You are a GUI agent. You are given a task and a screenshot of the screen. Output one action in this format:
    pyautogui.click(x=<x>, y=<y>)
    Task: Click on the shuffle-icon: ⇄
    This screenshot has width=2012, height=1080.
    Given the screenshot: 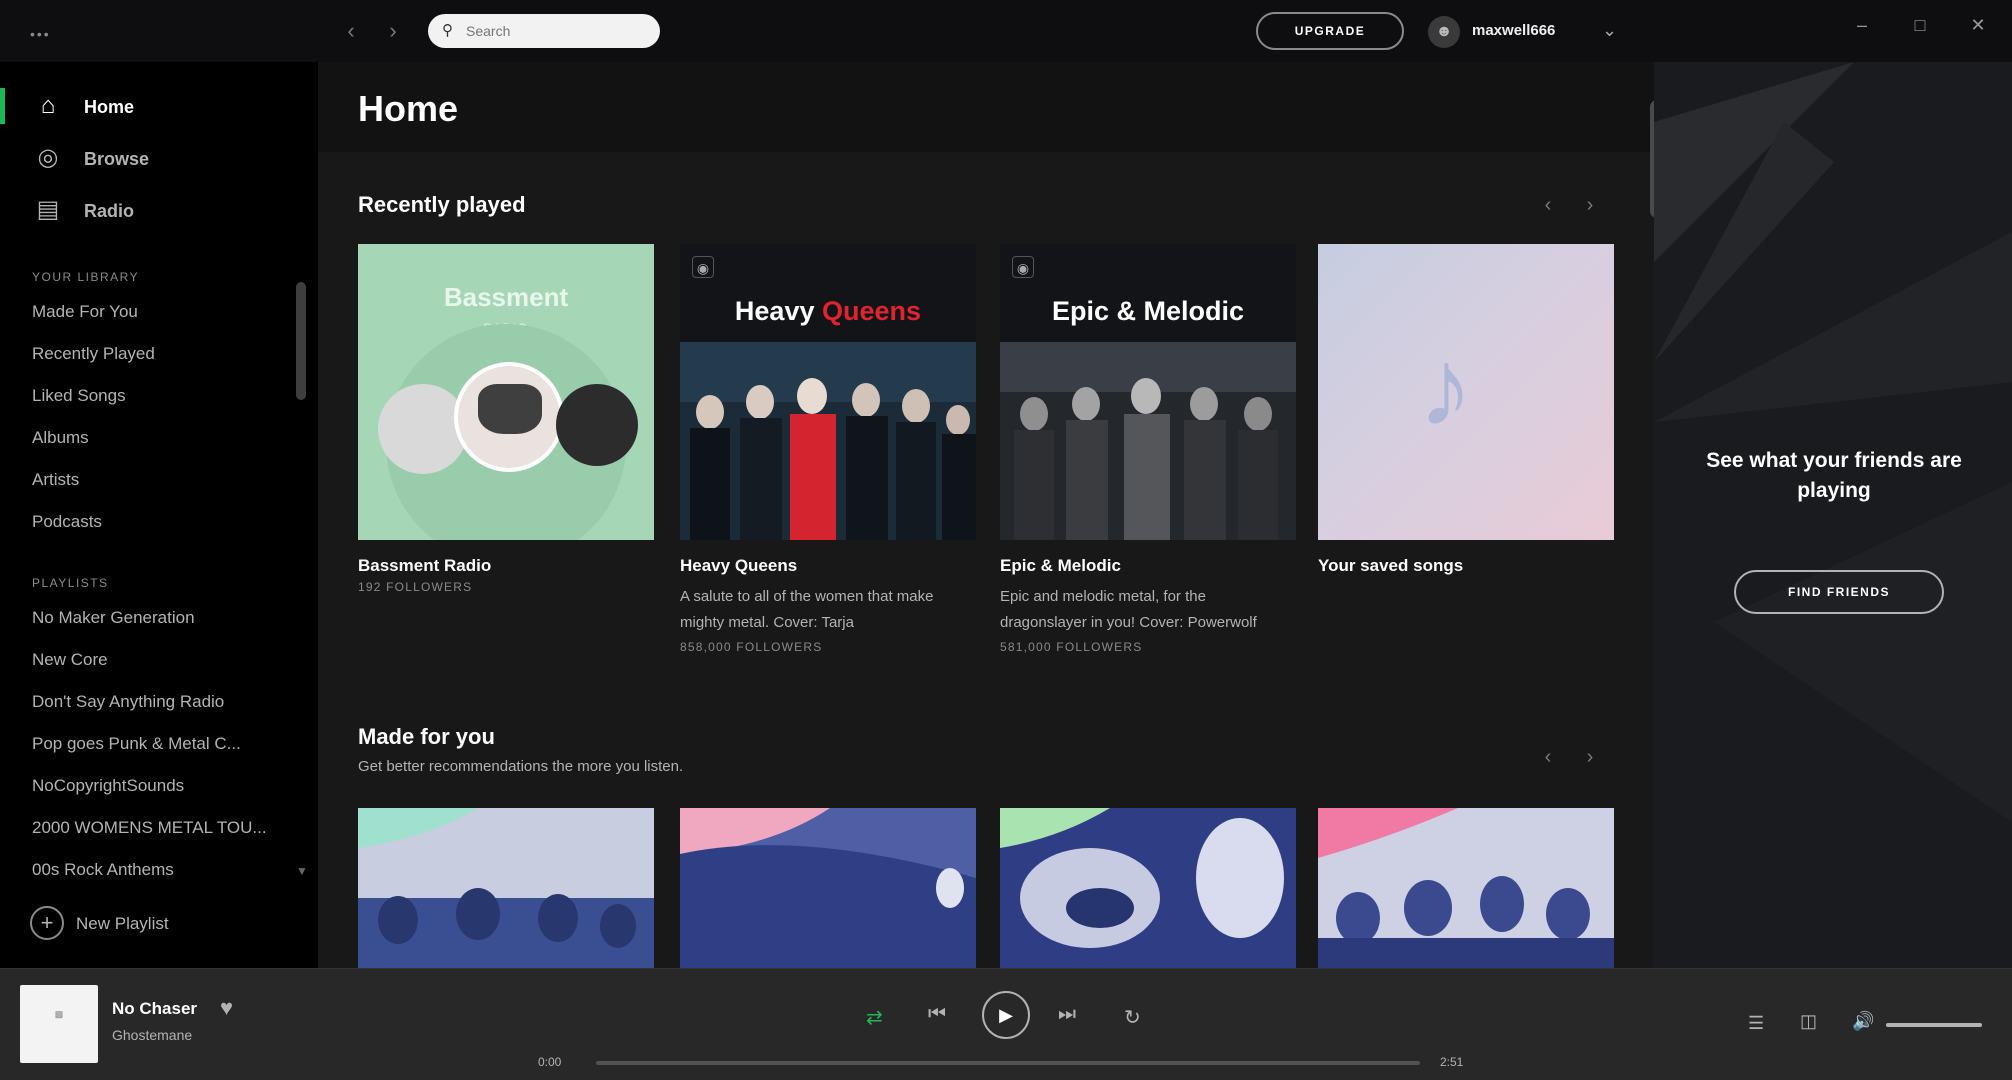 What is the action you would take?
    pyautogui.click(x=874, y=1017)
    